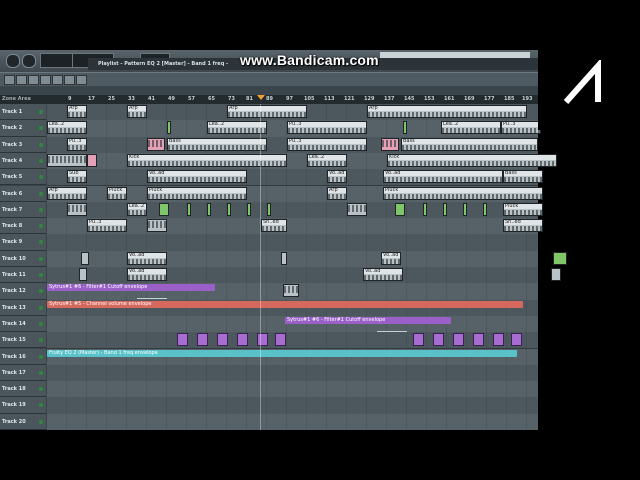  Describe the element at coordinates (23, 161) in the screenshot. I see `track-header: Track 4` at that location.